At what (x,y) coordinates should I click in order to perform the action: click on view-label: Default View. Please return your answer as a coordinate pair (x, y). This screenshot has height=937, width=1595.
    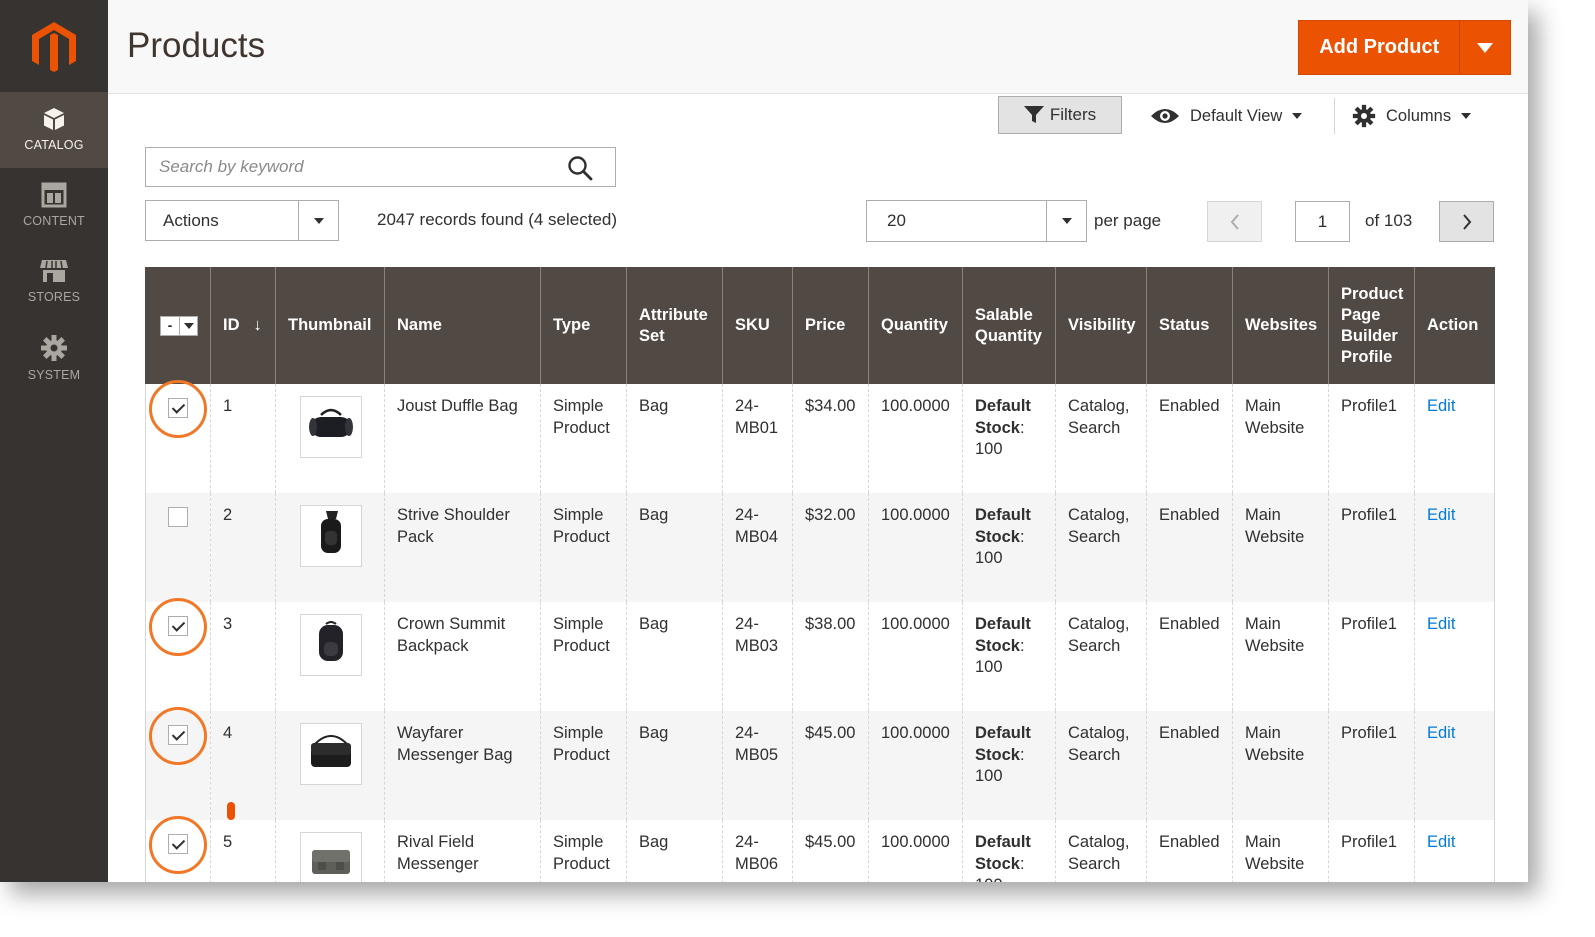
    Looking at the image, I should click on (1236, 115).